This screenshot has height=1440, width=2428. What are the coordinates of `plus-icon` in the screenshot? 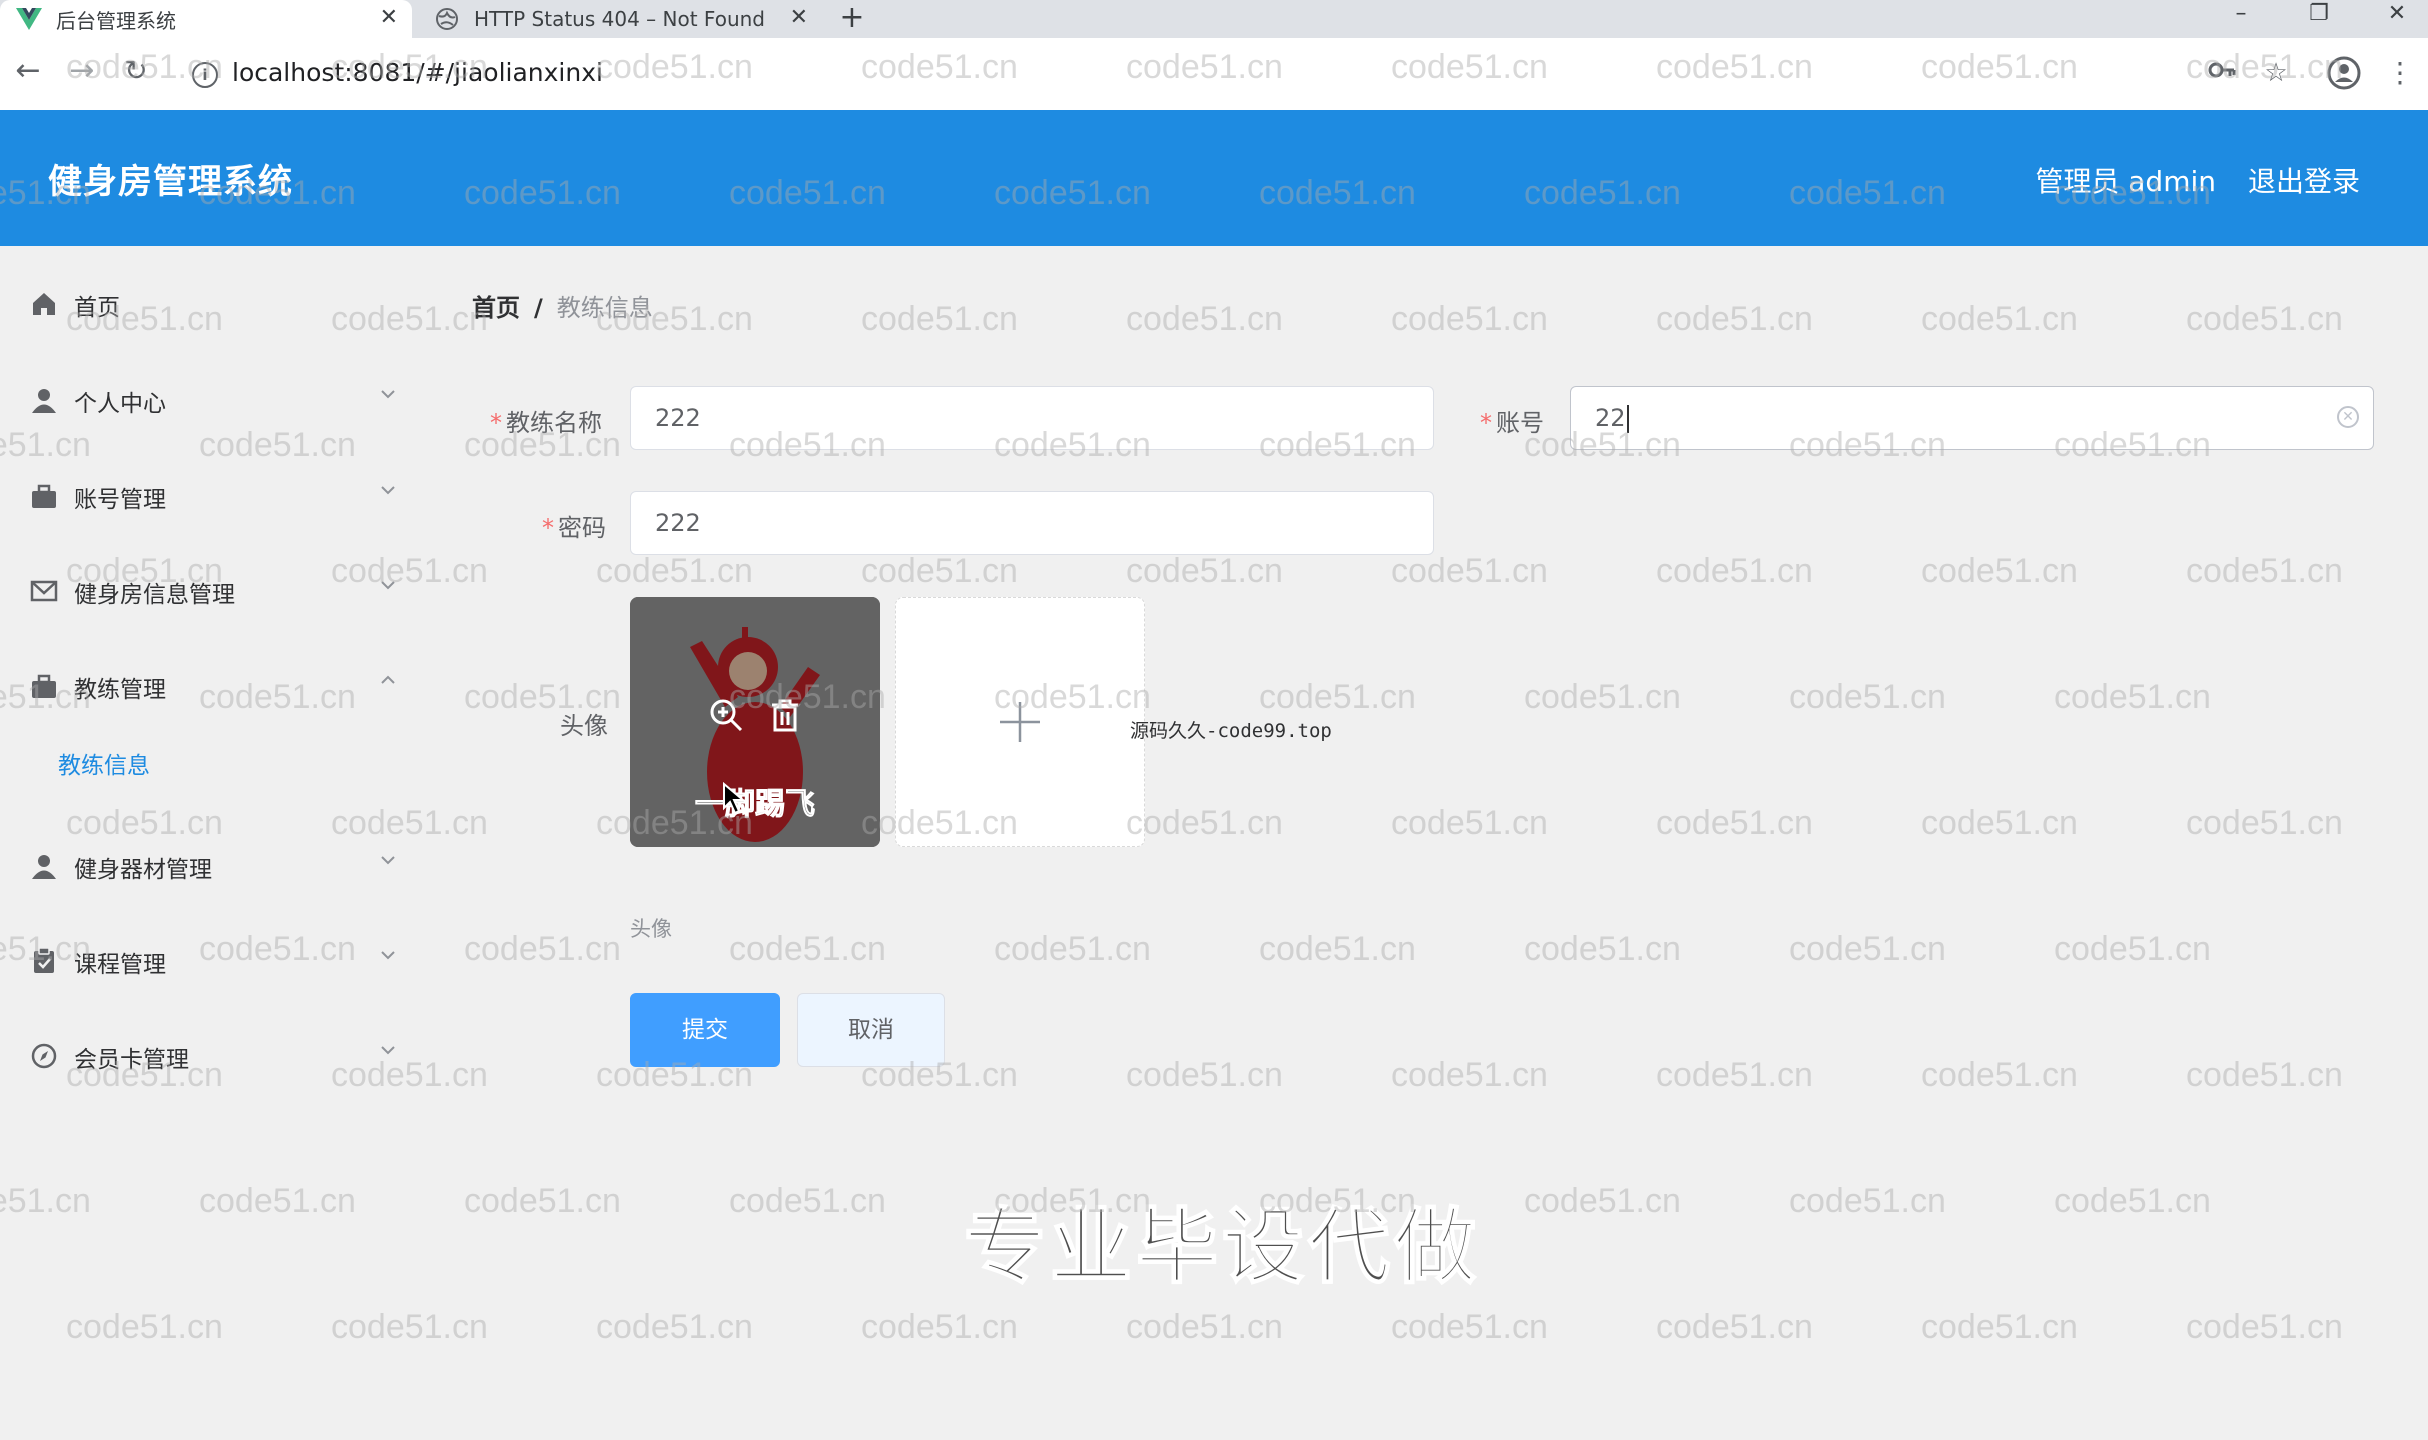 It's located at (1020, 722).